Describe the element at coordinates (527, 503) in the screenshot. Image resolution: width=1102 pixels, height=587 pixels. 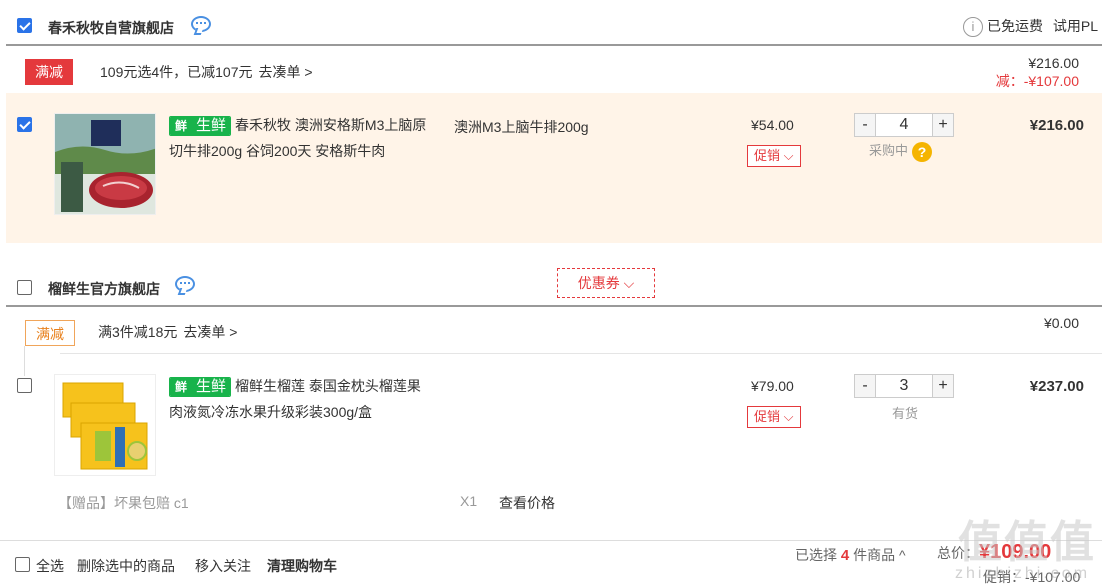
I see `gift-price-link: 查看价格` at that location.